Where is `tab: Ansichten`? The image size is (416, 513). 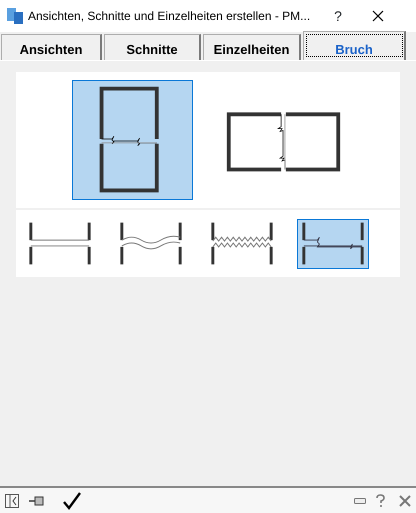
tab: Ansichten is located at coordinates (51, 47).